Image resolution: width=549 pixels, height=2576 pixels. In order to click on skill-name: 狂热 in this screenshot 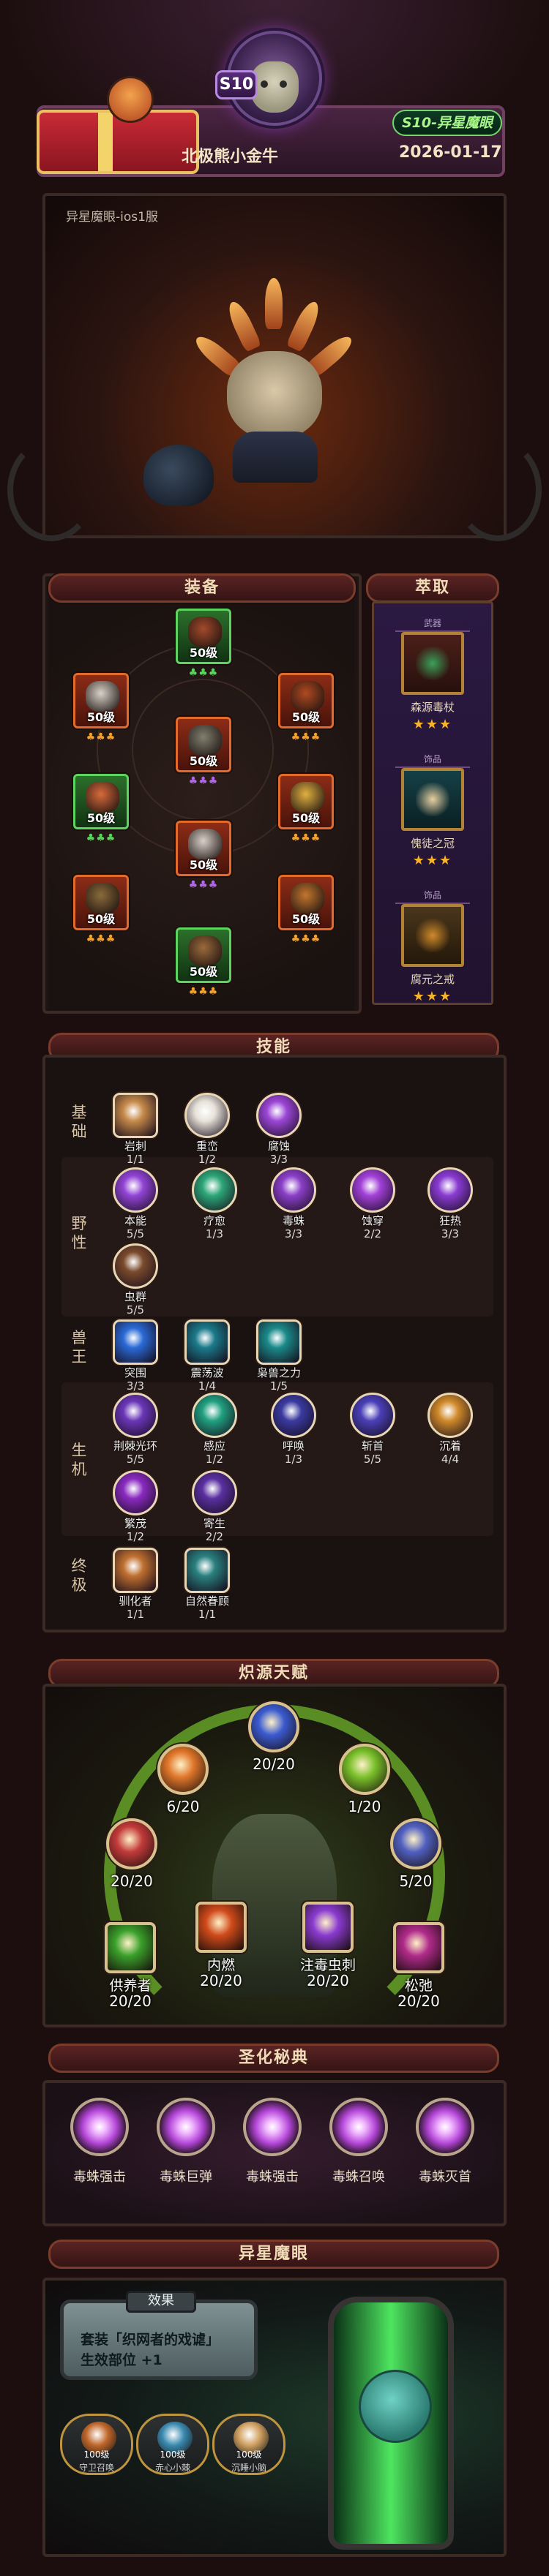, I will do `click(449, 1220)`.